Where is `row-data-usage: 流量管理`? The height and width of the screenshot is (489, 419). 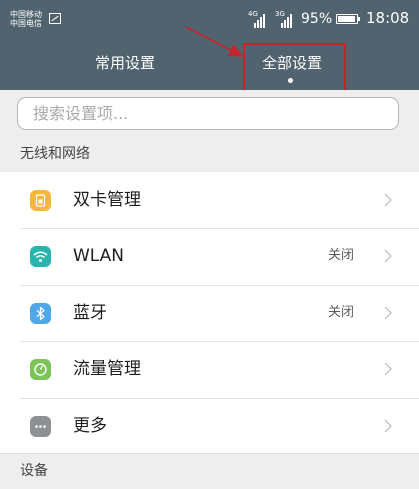
row-data-usage: 流量管理 is located at coordinates (209, 369).